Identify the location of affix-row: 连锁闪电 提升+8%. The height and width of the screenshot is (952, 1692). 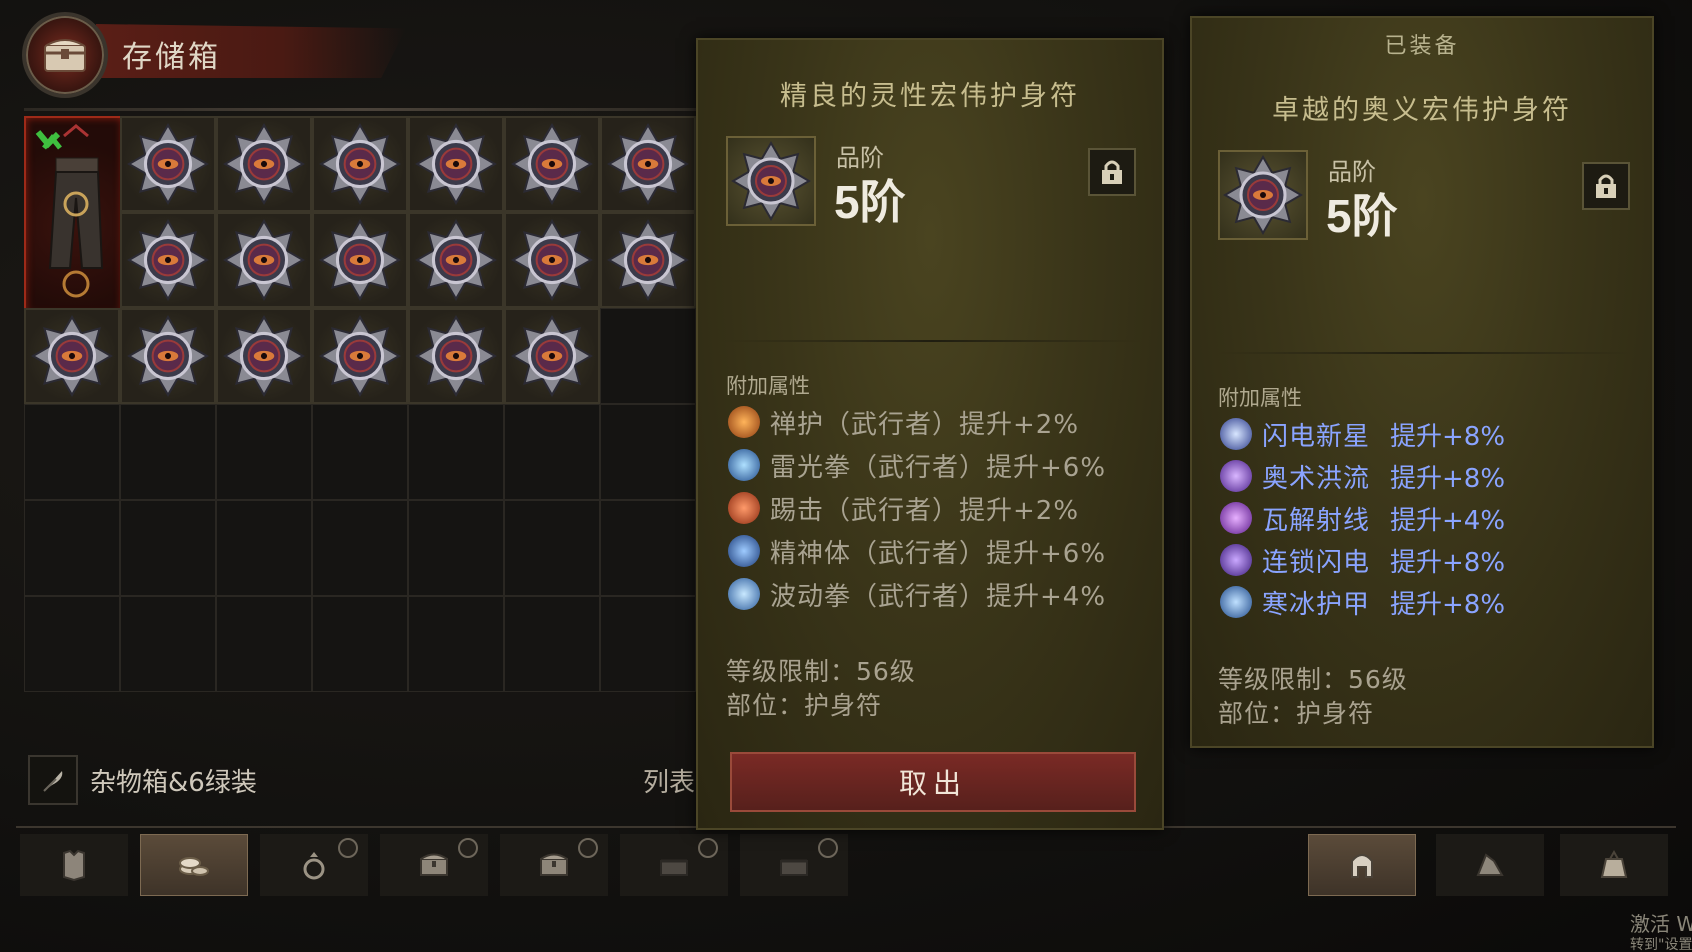
(1362, 560).